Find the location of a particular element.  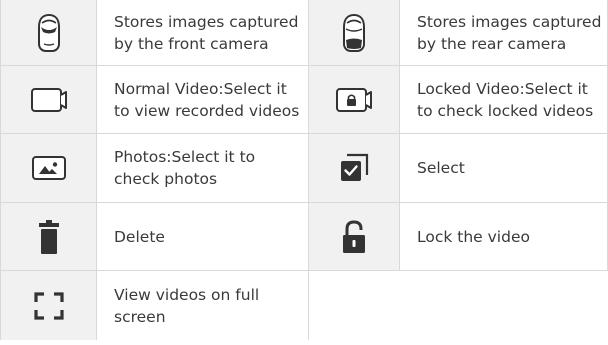

empty-cell is located at coordinates (458, 305).